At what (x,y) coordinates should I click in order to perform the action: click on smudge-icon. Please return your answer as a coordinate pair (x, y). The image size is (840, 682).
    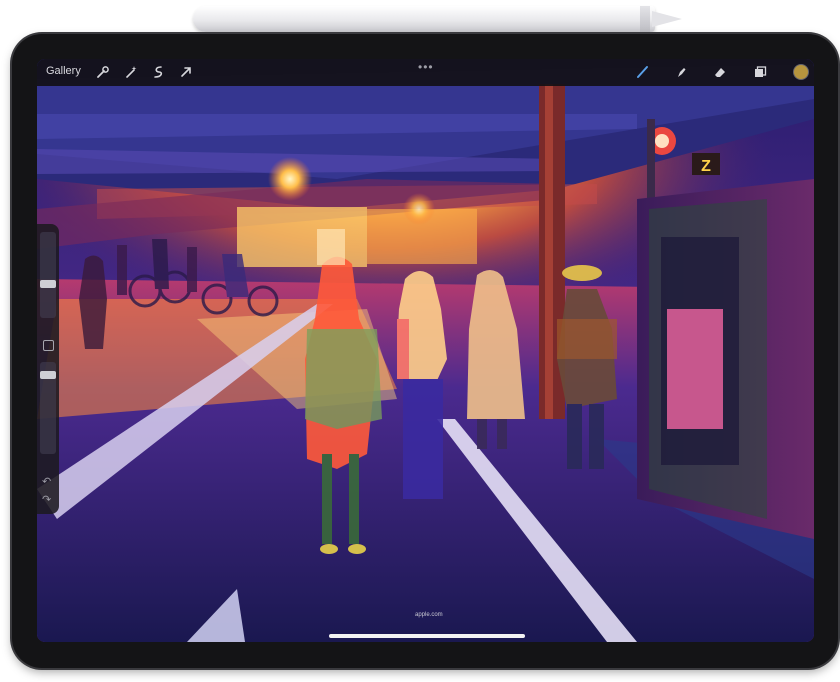
    Looking at the image, I should click on (681, 72).